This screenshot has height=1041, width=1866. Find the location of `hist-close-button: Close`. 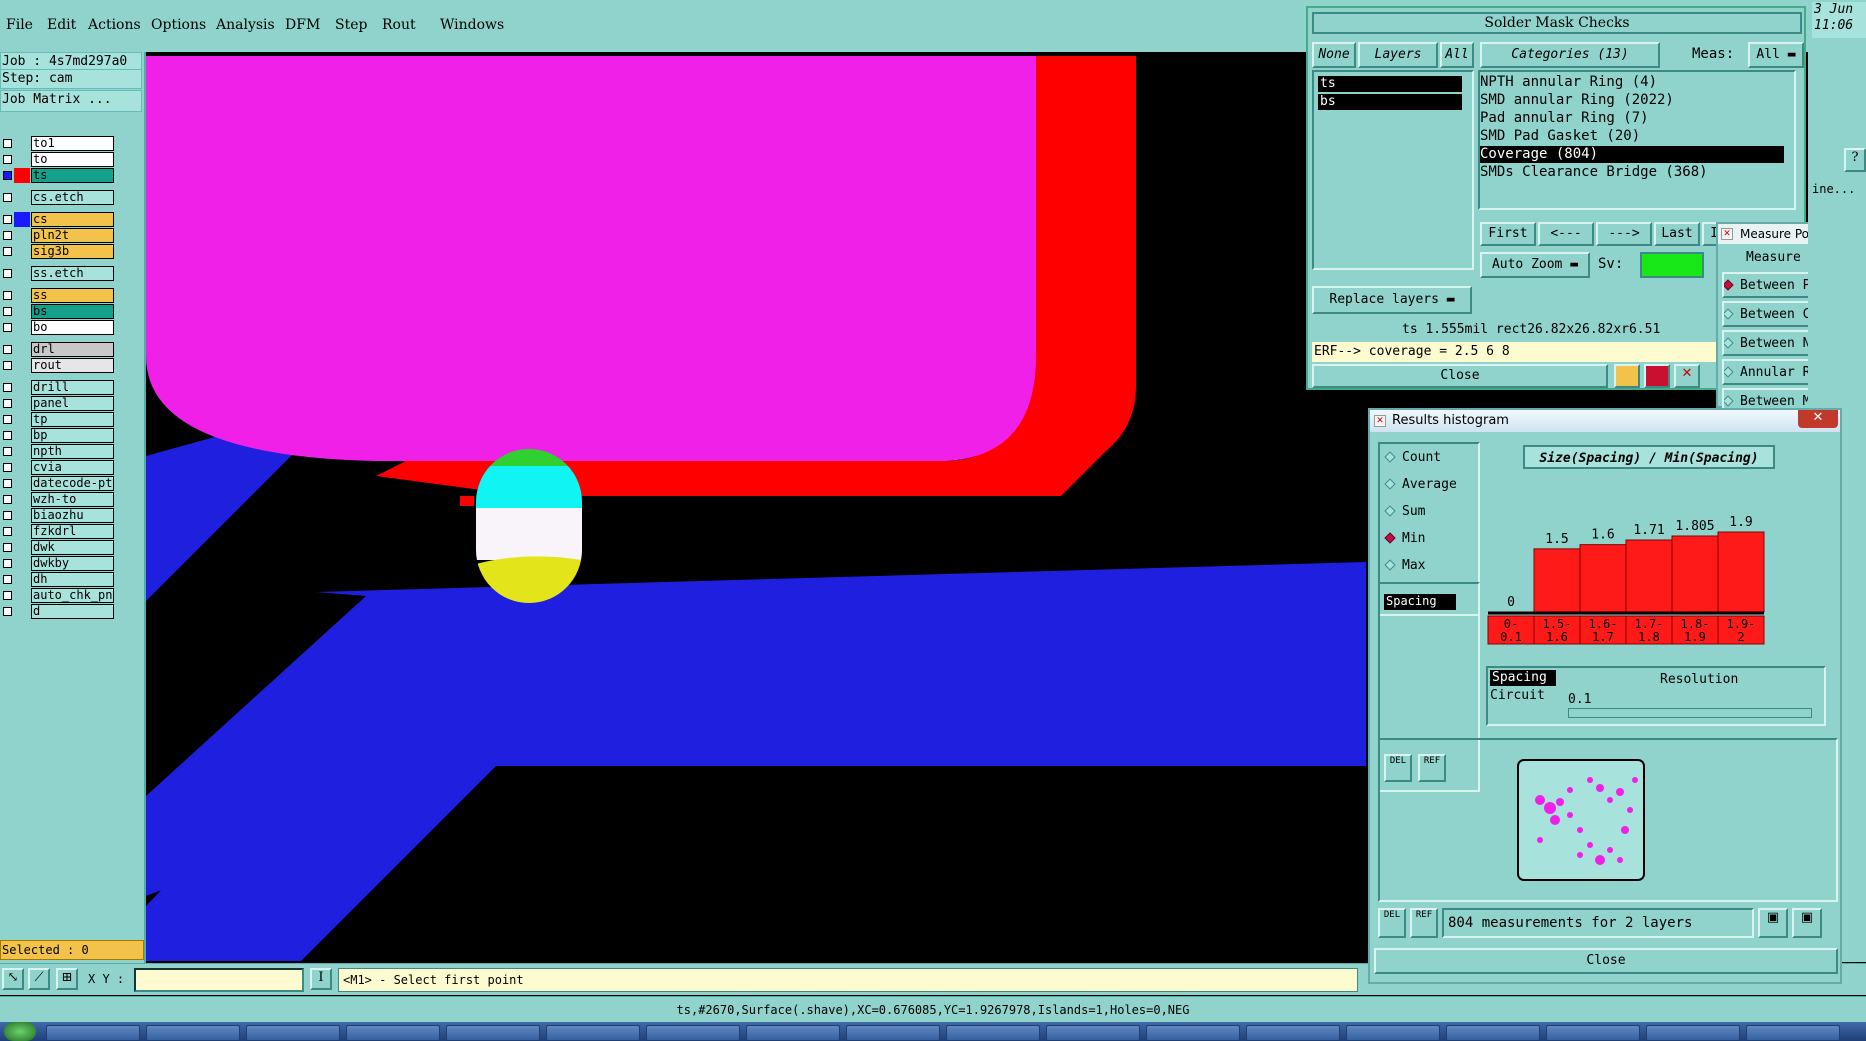

hist-close-button: Close is located at coordinates (1606, 961).